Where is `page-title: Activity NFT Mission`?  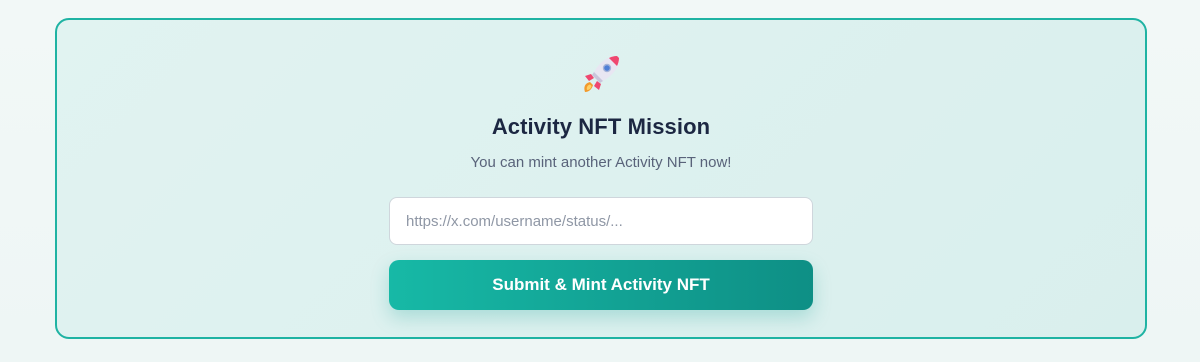 page-title: Activity NFT Mission is located at coordinates (601, 126).